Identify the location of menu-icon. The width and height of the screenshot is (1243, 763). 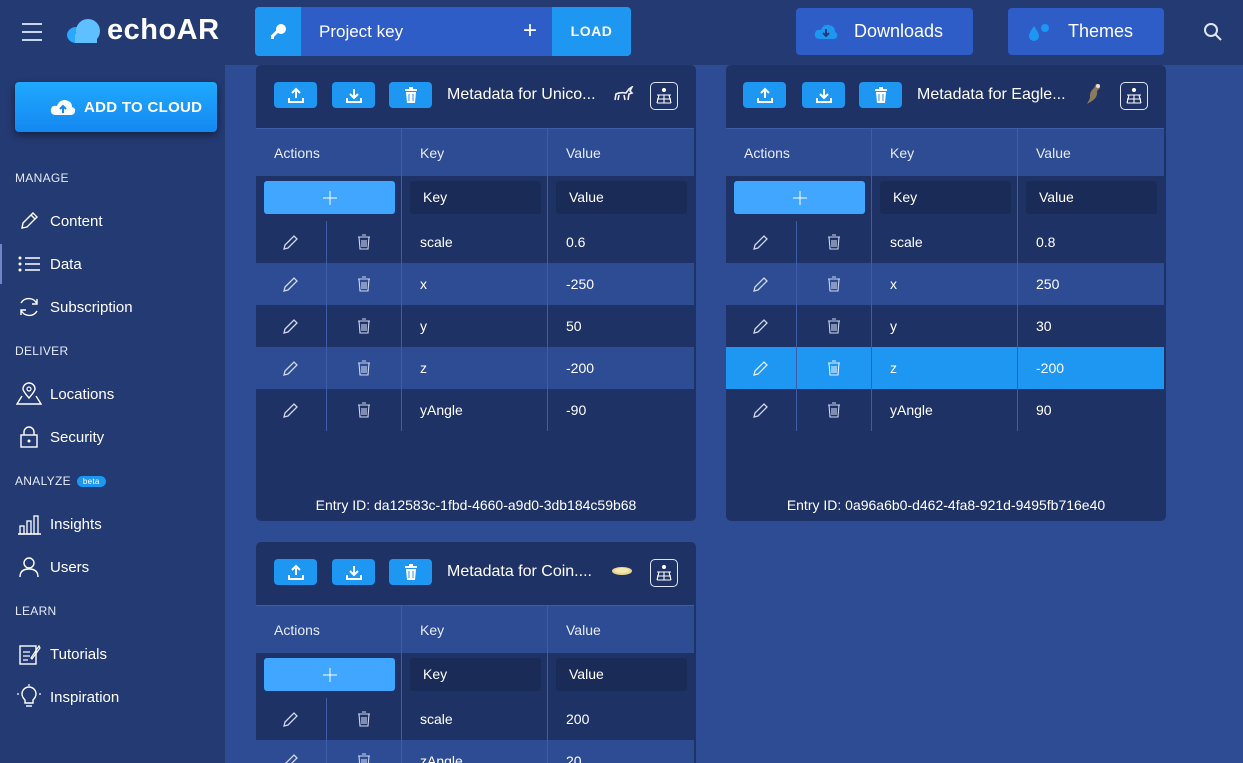
(32, 32).